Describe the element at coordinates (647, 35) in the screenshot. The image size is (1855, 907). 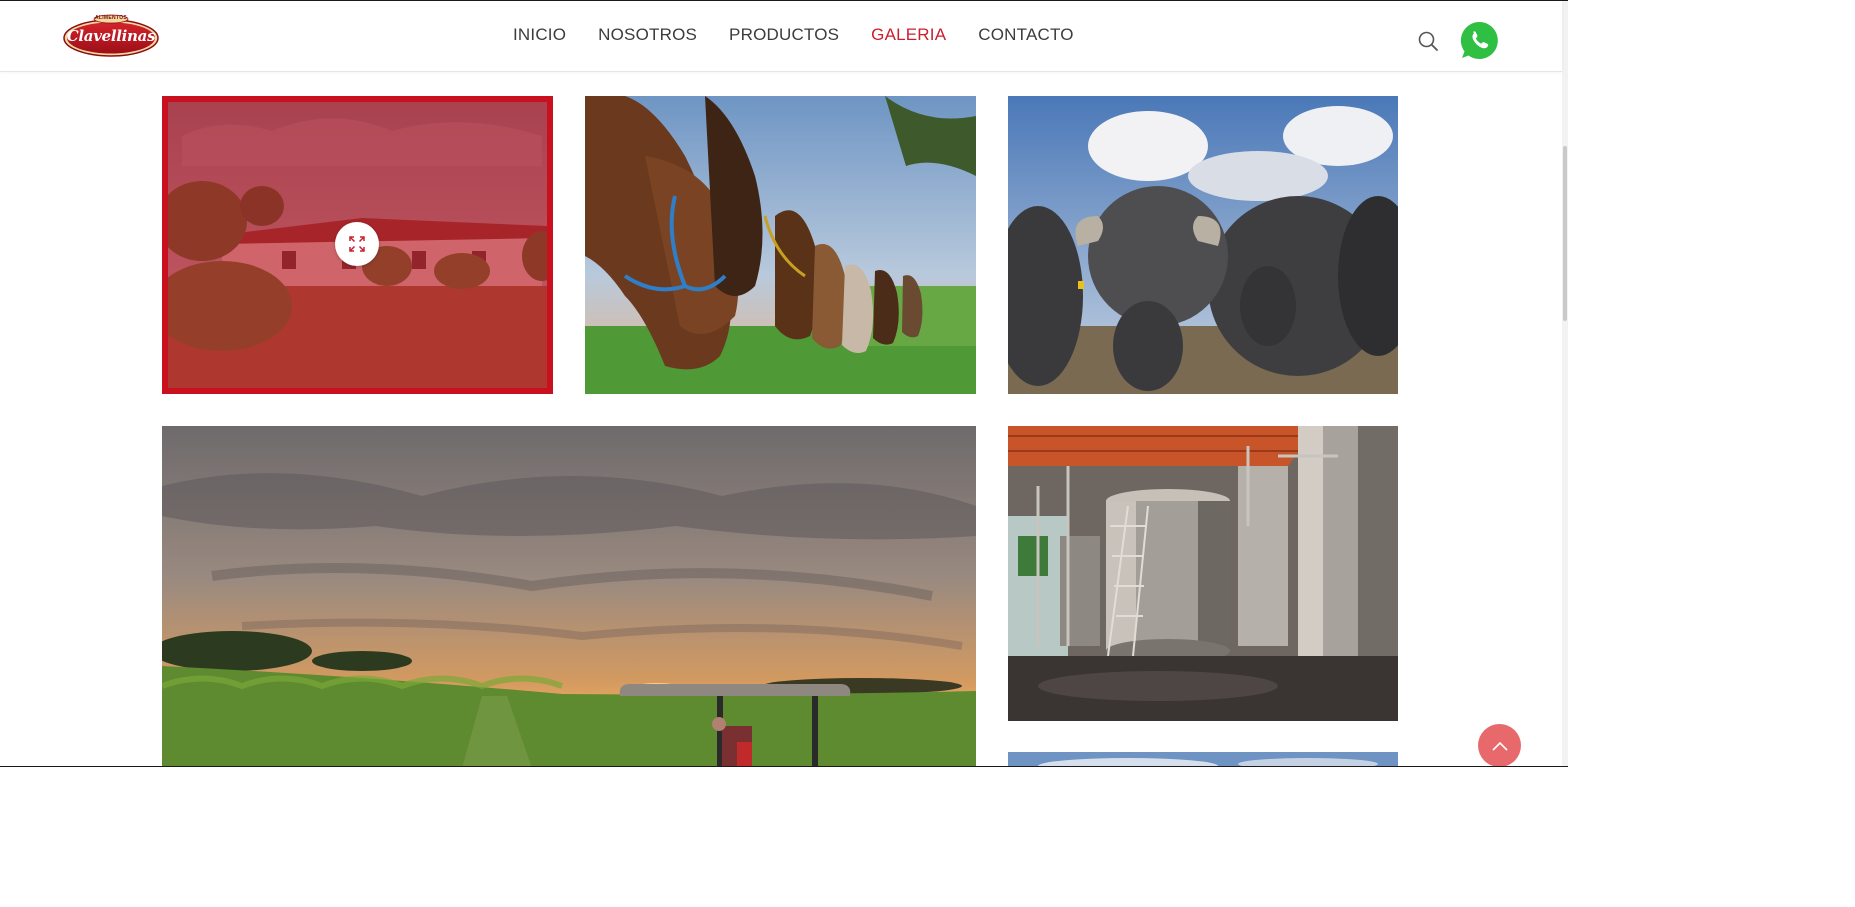
I see `nav-item-nosotros: NOSOTROS` at that location.